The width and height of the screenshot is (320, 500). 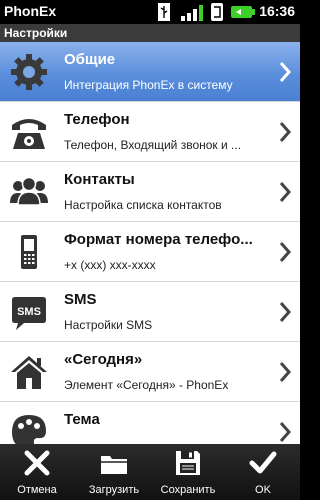 What do you see at coordinates (217, 12) in the screenshot?
I see `data-connection-icon` at bounding box center [217, 12].